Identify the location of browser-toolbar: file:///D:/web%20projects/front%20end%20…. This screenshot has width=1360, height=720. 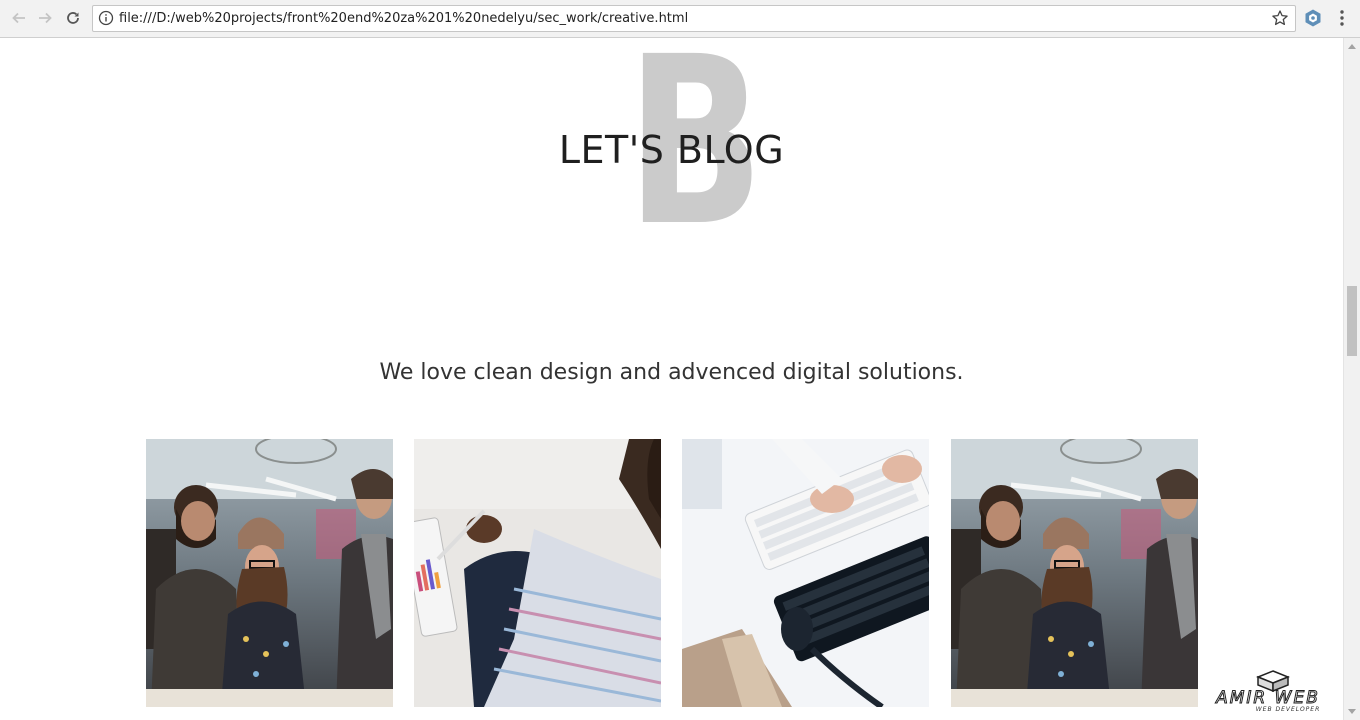
(680, 19).